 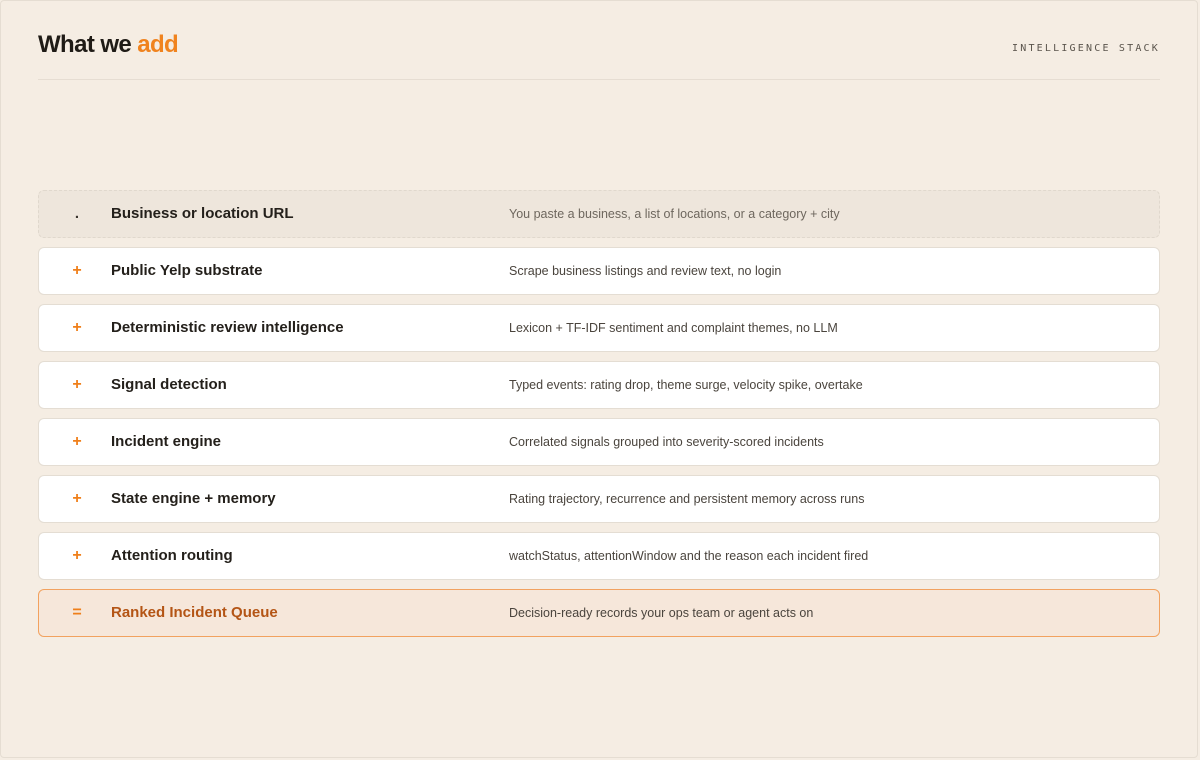 What do you see at coordinates (158, 44) in the screenshot?
I see `title-accent: add` at bounding box center [158, 44].